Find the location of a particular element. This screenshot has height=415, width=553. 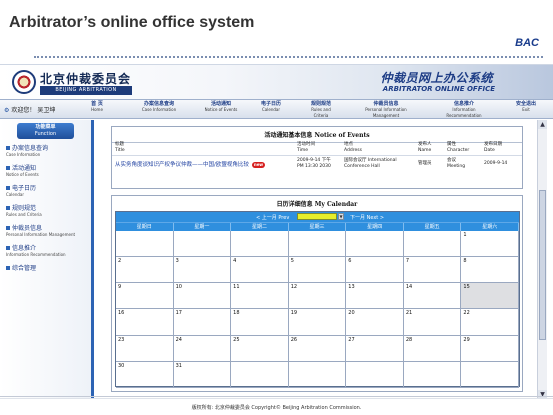

user-name: 吴卫坤 is located at coordinates (46, 110).